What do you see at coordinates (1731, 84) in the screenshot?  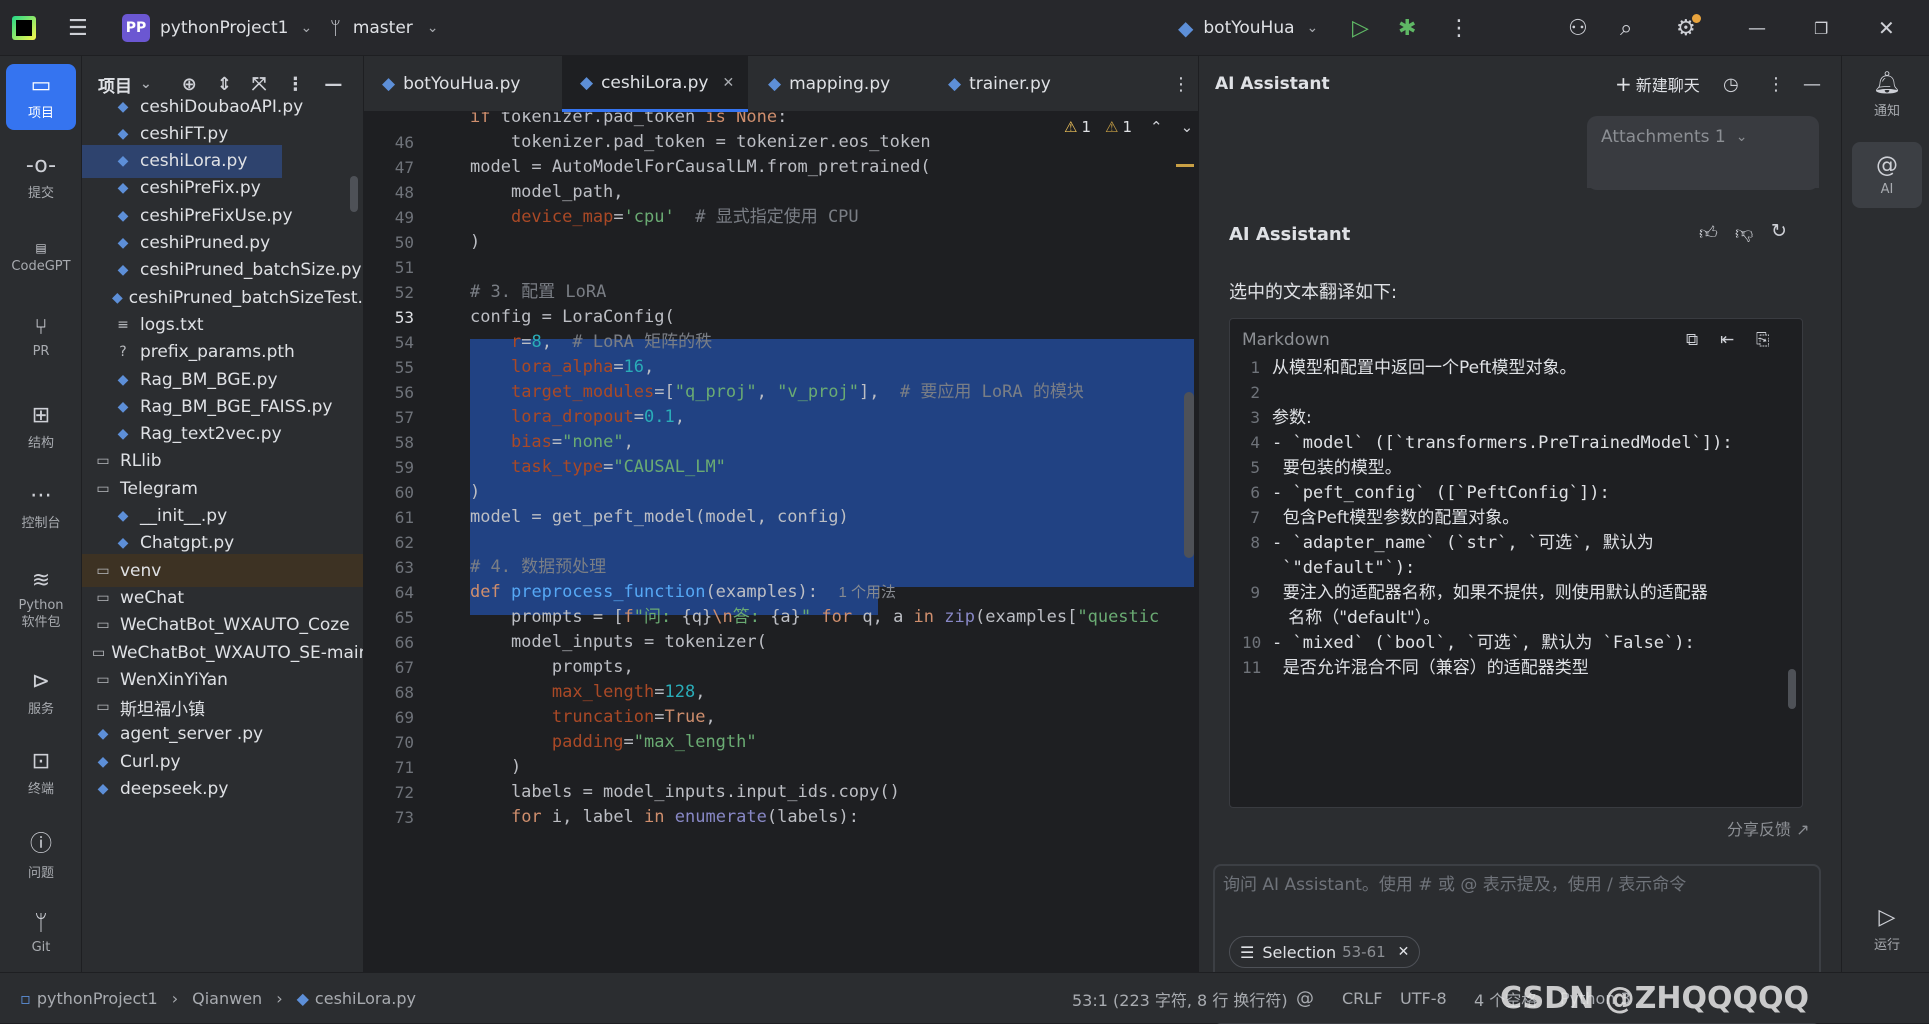 I see `history-icon: ◷` at bounding box center [1731, 84].